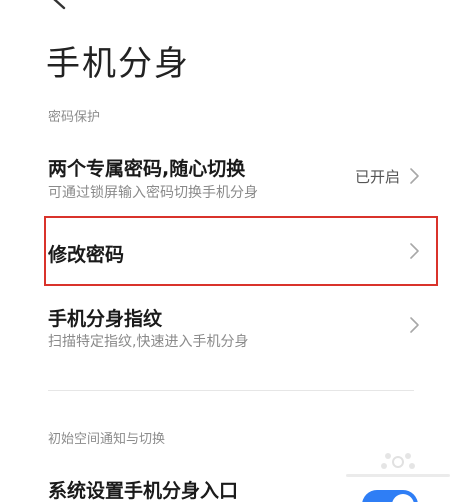  Describe the element at coordinates (238, 327) in the screenshot. I see `settings-row-clone-fingerprint: 手机分身指纹 扫描特定指纹,快速进入手机分身` at that location.